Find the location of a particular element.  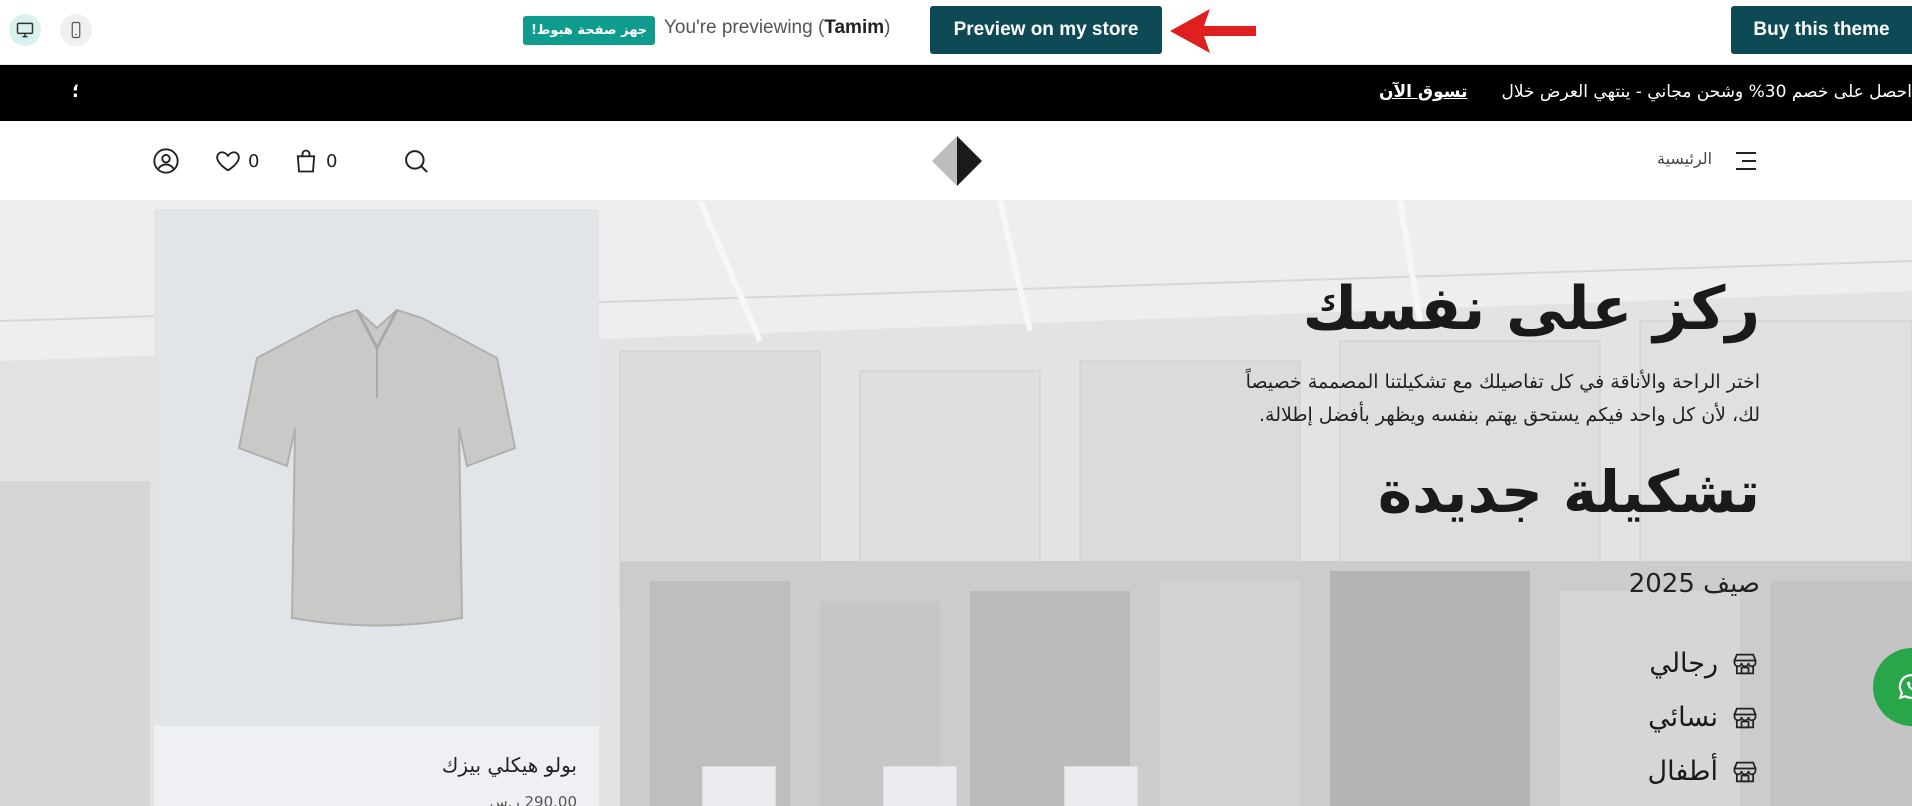

preview-on-store-button: Preview on my store is located at coordinates (1046, 30).